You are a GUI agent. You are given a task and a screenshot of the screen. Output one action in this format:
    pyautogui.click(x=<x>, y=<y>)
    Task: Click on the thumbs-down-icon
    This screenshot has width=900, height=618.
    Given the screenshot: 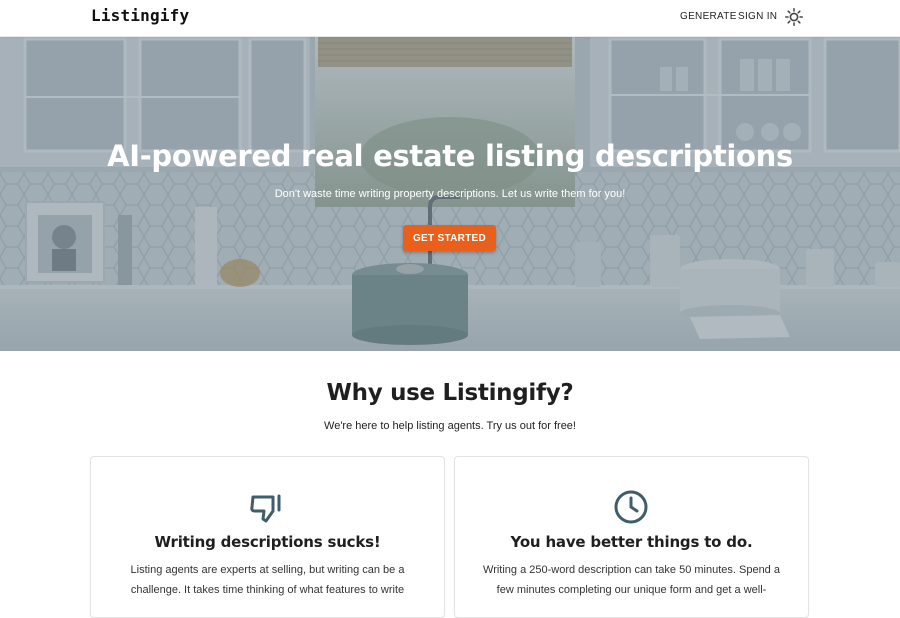 What is the action you would take?
    pyautogui.click(x=265, y=508)
    